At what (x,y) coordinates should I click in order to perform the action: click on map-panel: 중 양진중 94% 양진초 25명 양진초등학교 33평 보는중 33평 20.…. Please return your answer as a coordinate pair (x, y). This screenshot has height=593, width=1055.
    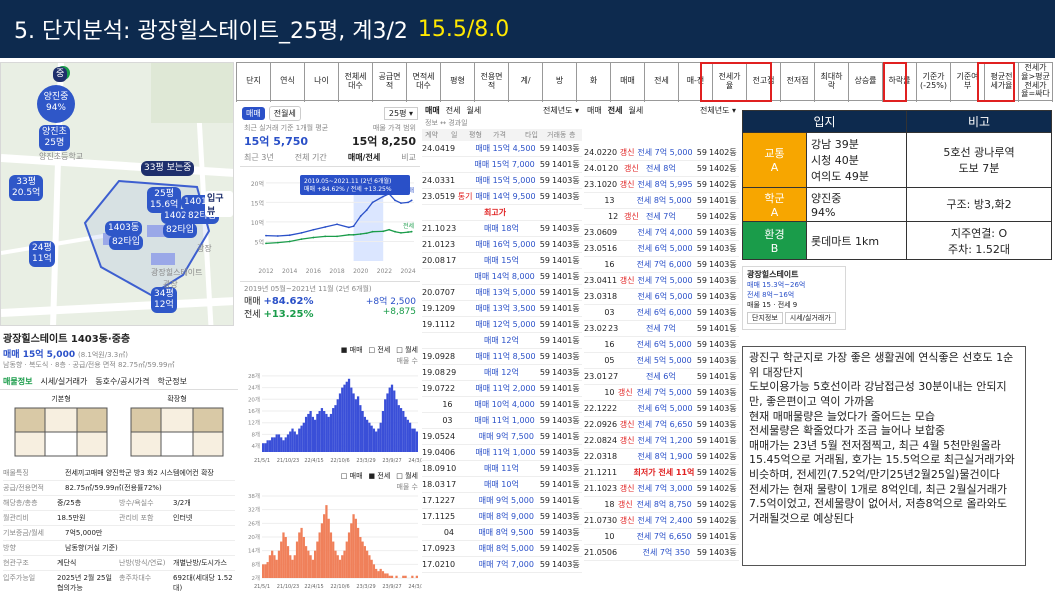
    Looking at the image, I should click on (117, 194).